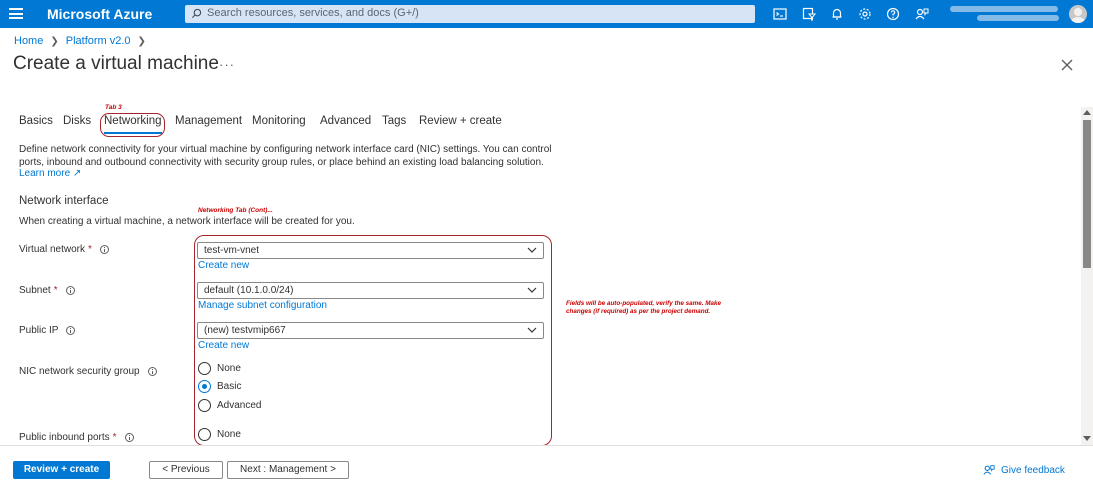  I want to click on public-ip-label-text: Public IP, so click(39, 330).